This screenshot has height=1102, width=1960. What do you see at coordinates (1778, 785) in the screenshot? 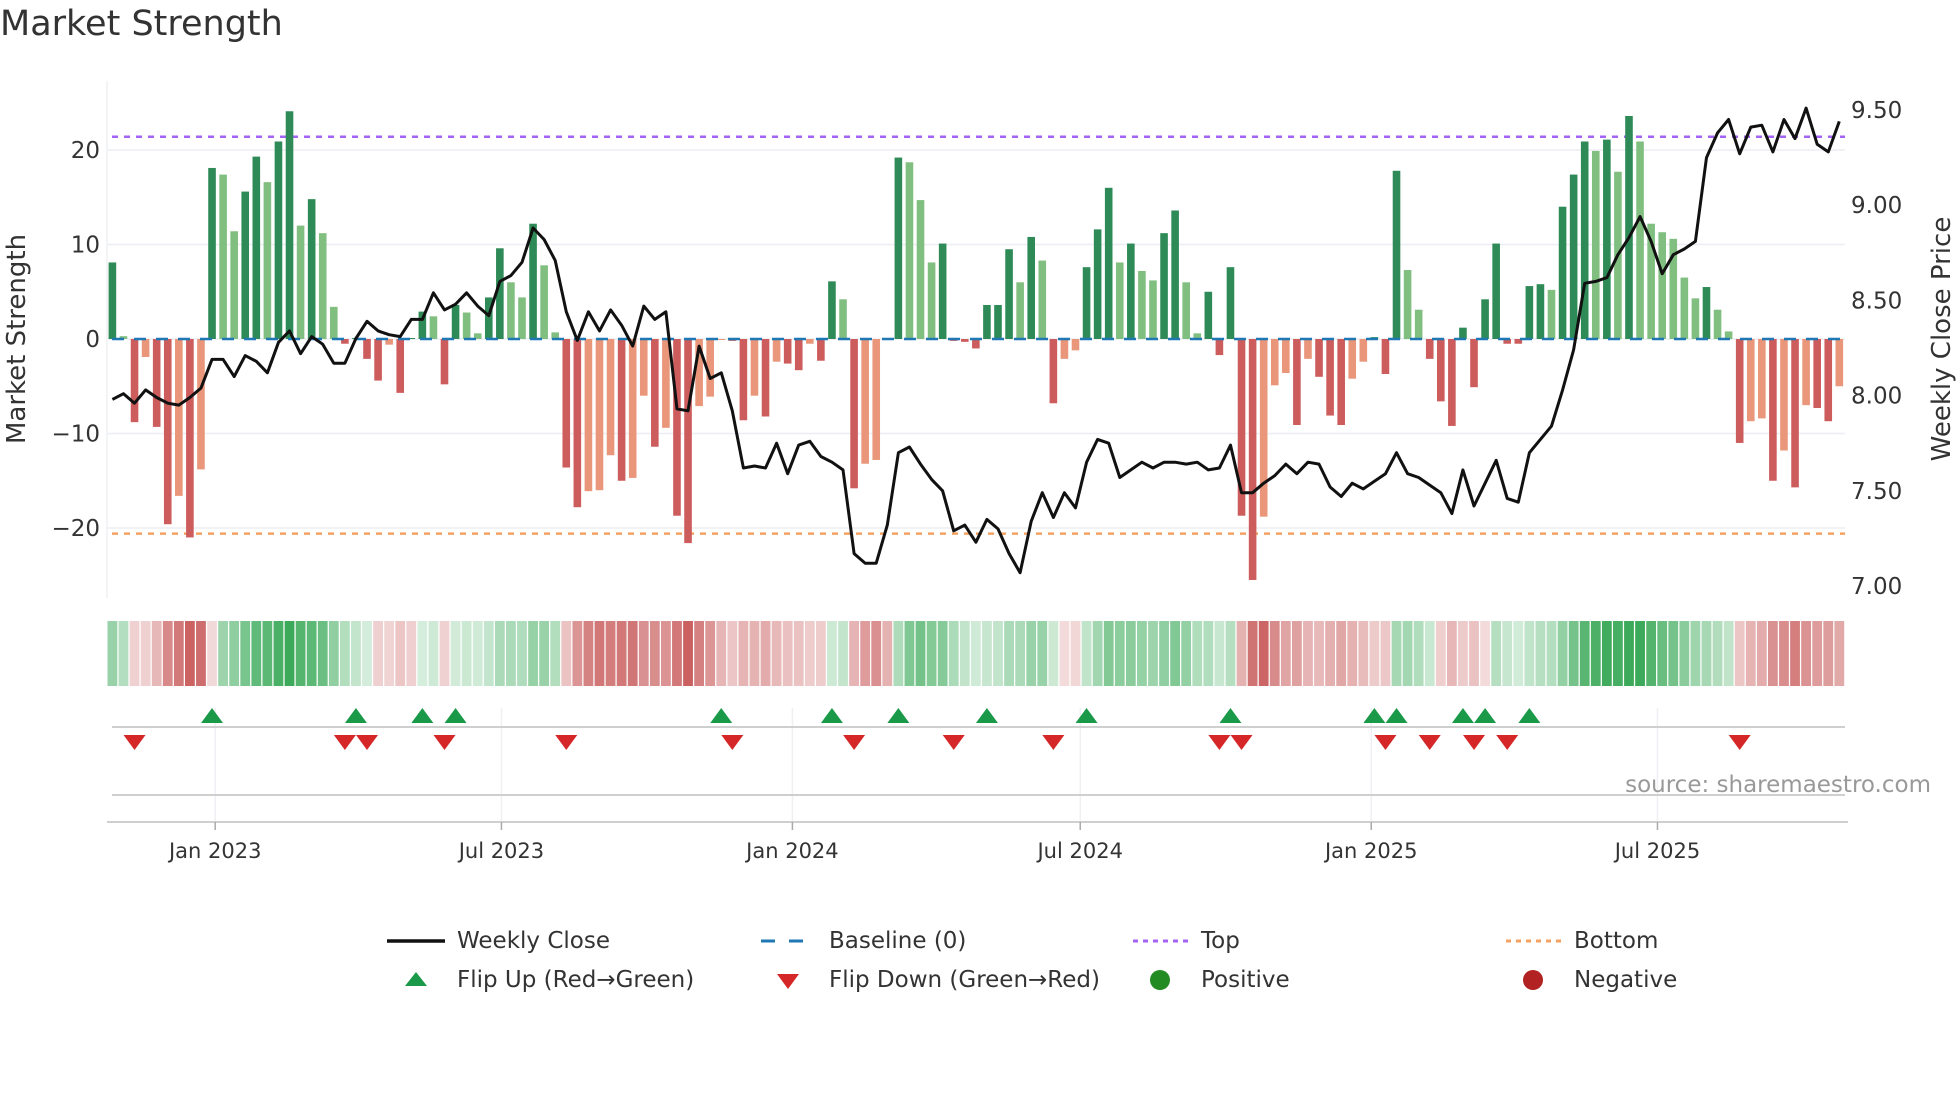
I see `source-label: source: sharemaestro.com` at bounding box center [1778, 785].